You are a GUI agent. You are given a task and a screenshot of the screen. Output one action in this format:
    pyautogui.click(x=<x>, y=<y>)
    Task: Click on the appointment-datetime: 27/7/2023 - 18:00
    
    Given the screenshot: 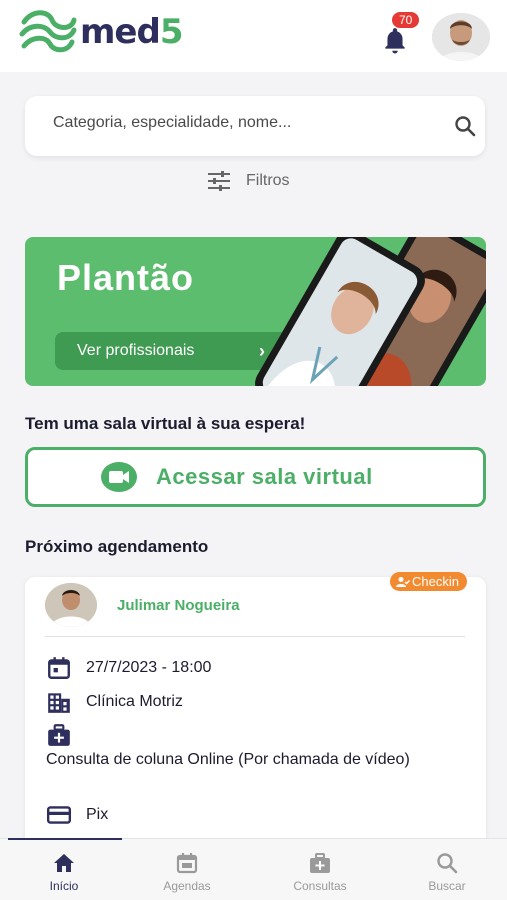 What is the action you would take?
    pyautogui.click(x=149, y=667)
    